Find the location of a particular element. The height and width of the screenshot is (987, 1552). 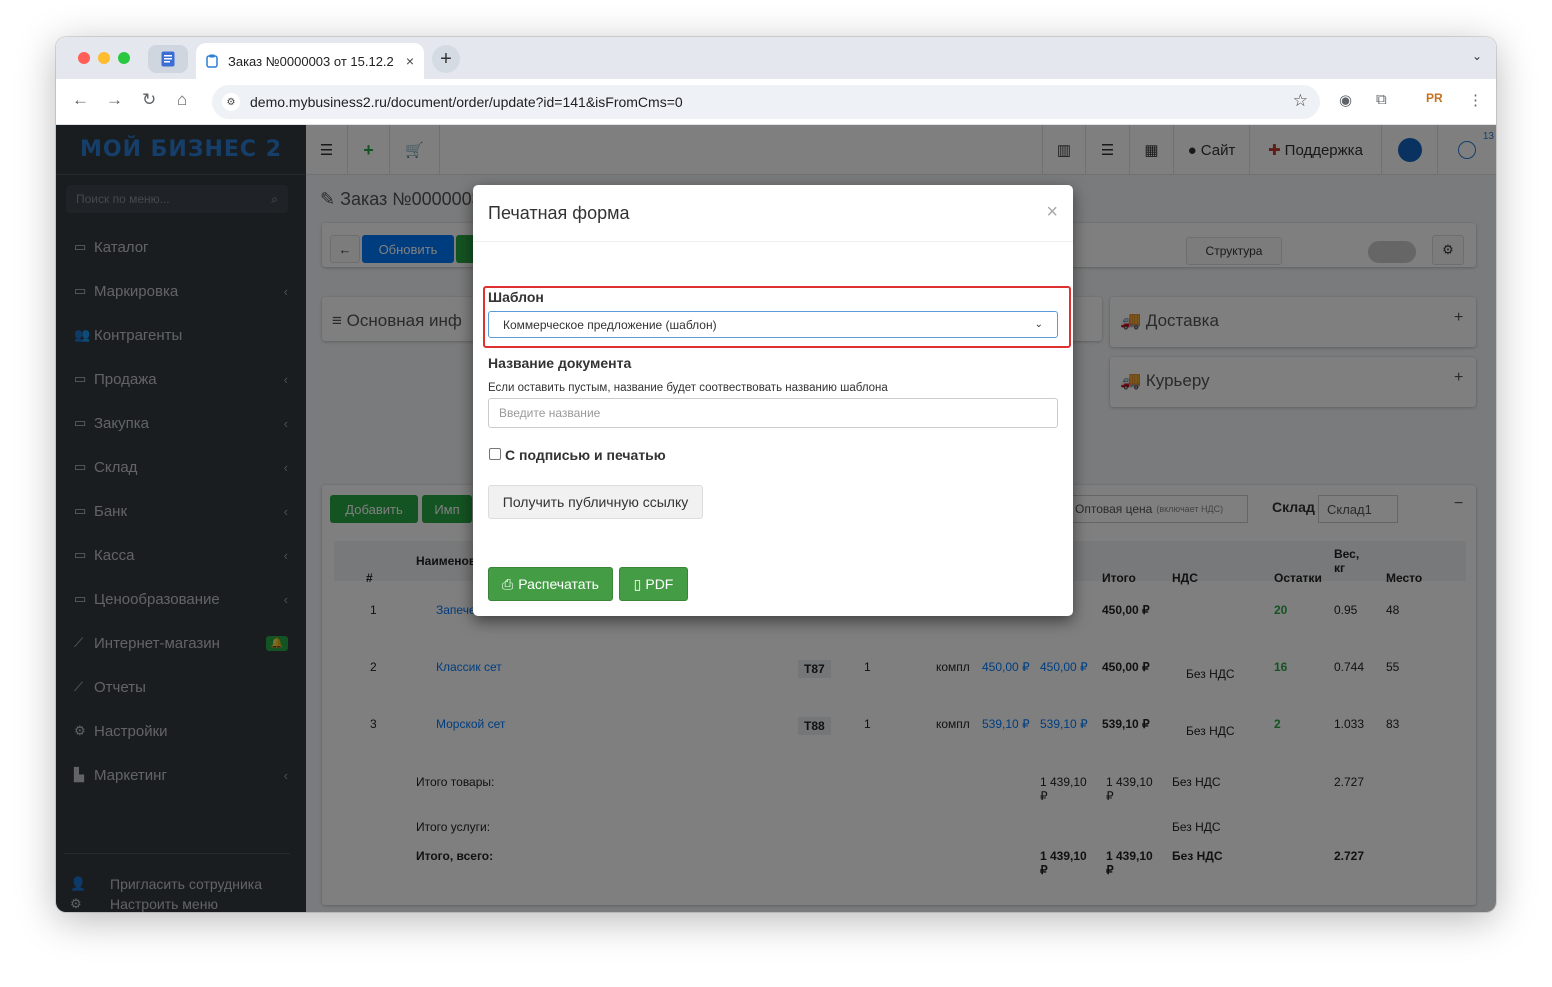

minimize-window-button is located at coordinates (104, 58).